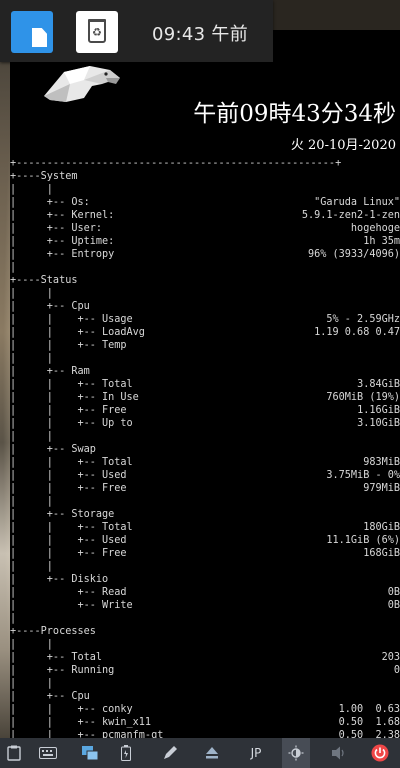 The image size is (400, 768). What do you see at coordinates (71, 605) in the screenshot?
I see `tree-label: | +-- Write` at bounding box center [71, 605].